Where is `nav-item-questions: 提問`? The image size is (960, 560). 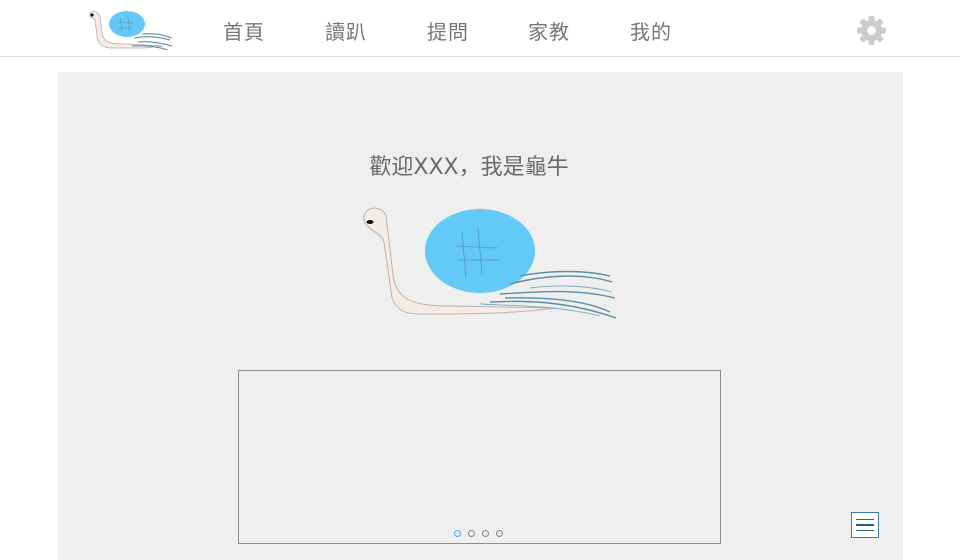 nav-item-questions: 提問 is located at coordinates (448, 30).